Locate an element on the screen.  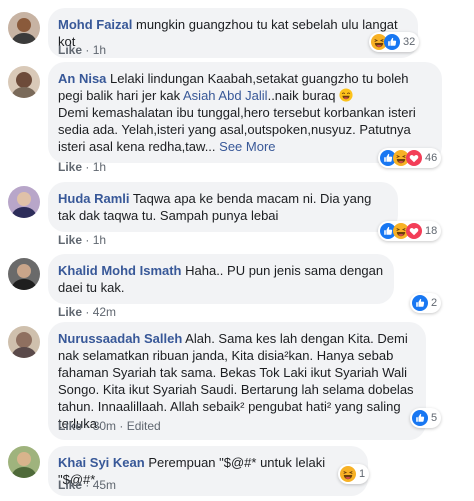
comment-text: ..naik buraq is located at coordinates (303, 95).